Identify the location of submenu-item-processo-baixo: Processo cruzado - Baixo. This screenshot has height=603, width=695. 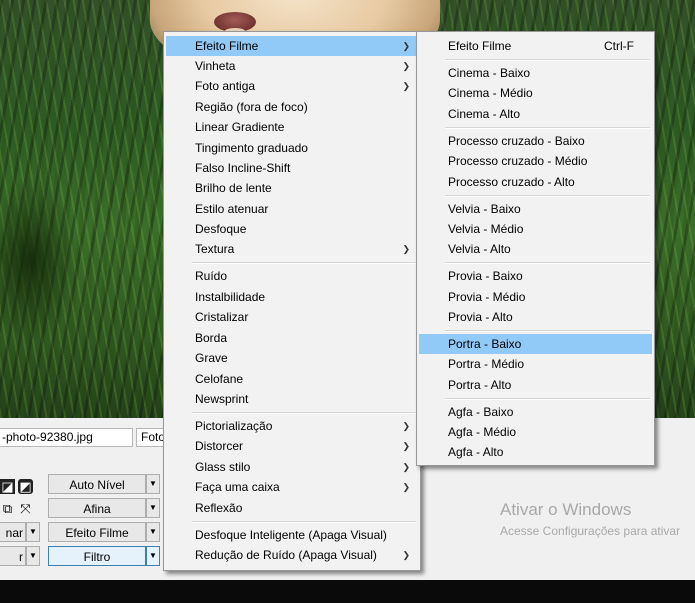
(535, 141).